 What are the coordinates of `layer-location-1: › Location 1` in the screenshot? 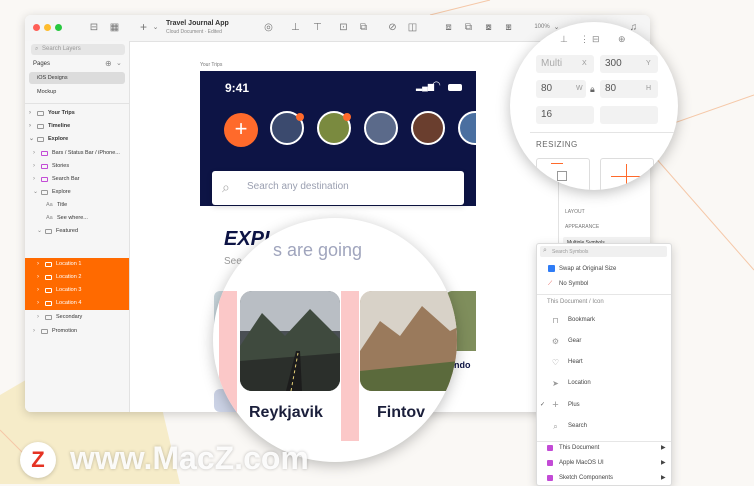 It's located at (77, 264).